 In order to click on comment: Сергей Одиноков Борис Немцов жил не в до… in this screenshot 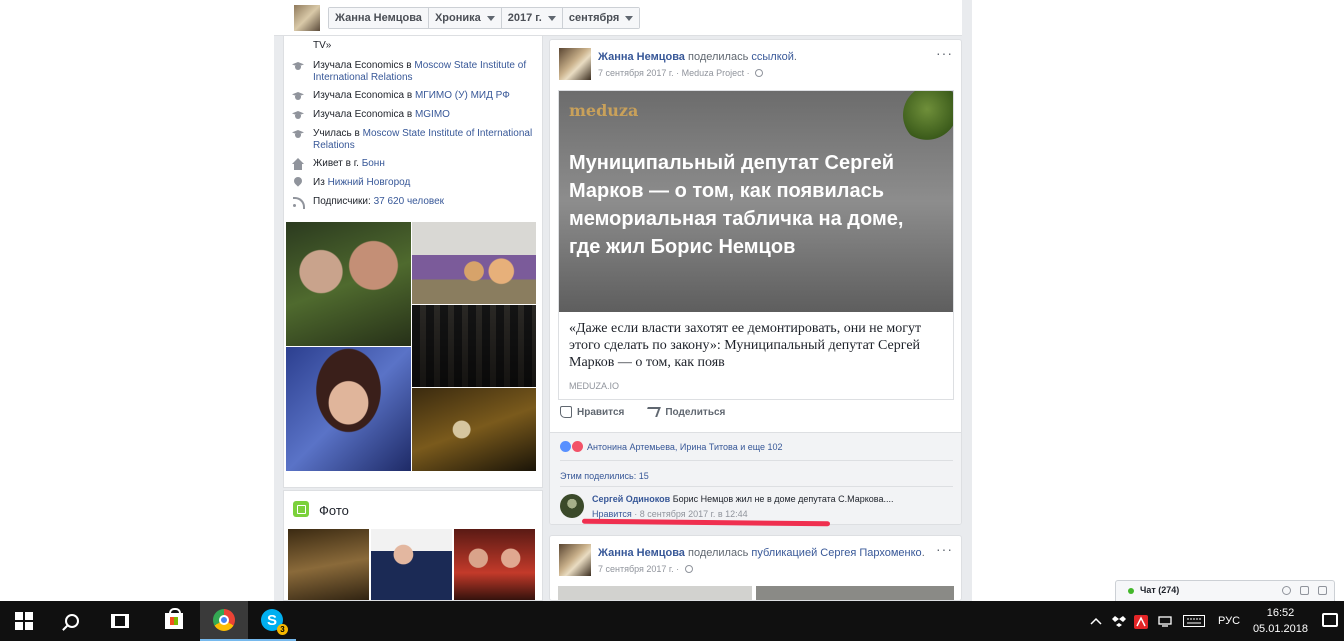, I will do `click(743, 499)`.